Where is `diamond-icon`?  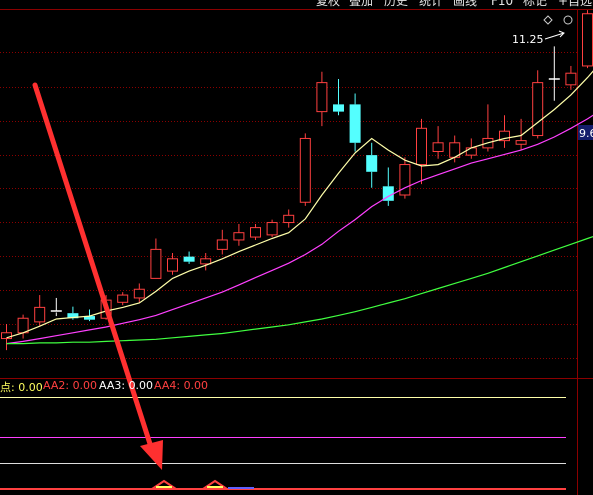
diamond-icon is located at coordinates (548, 20).